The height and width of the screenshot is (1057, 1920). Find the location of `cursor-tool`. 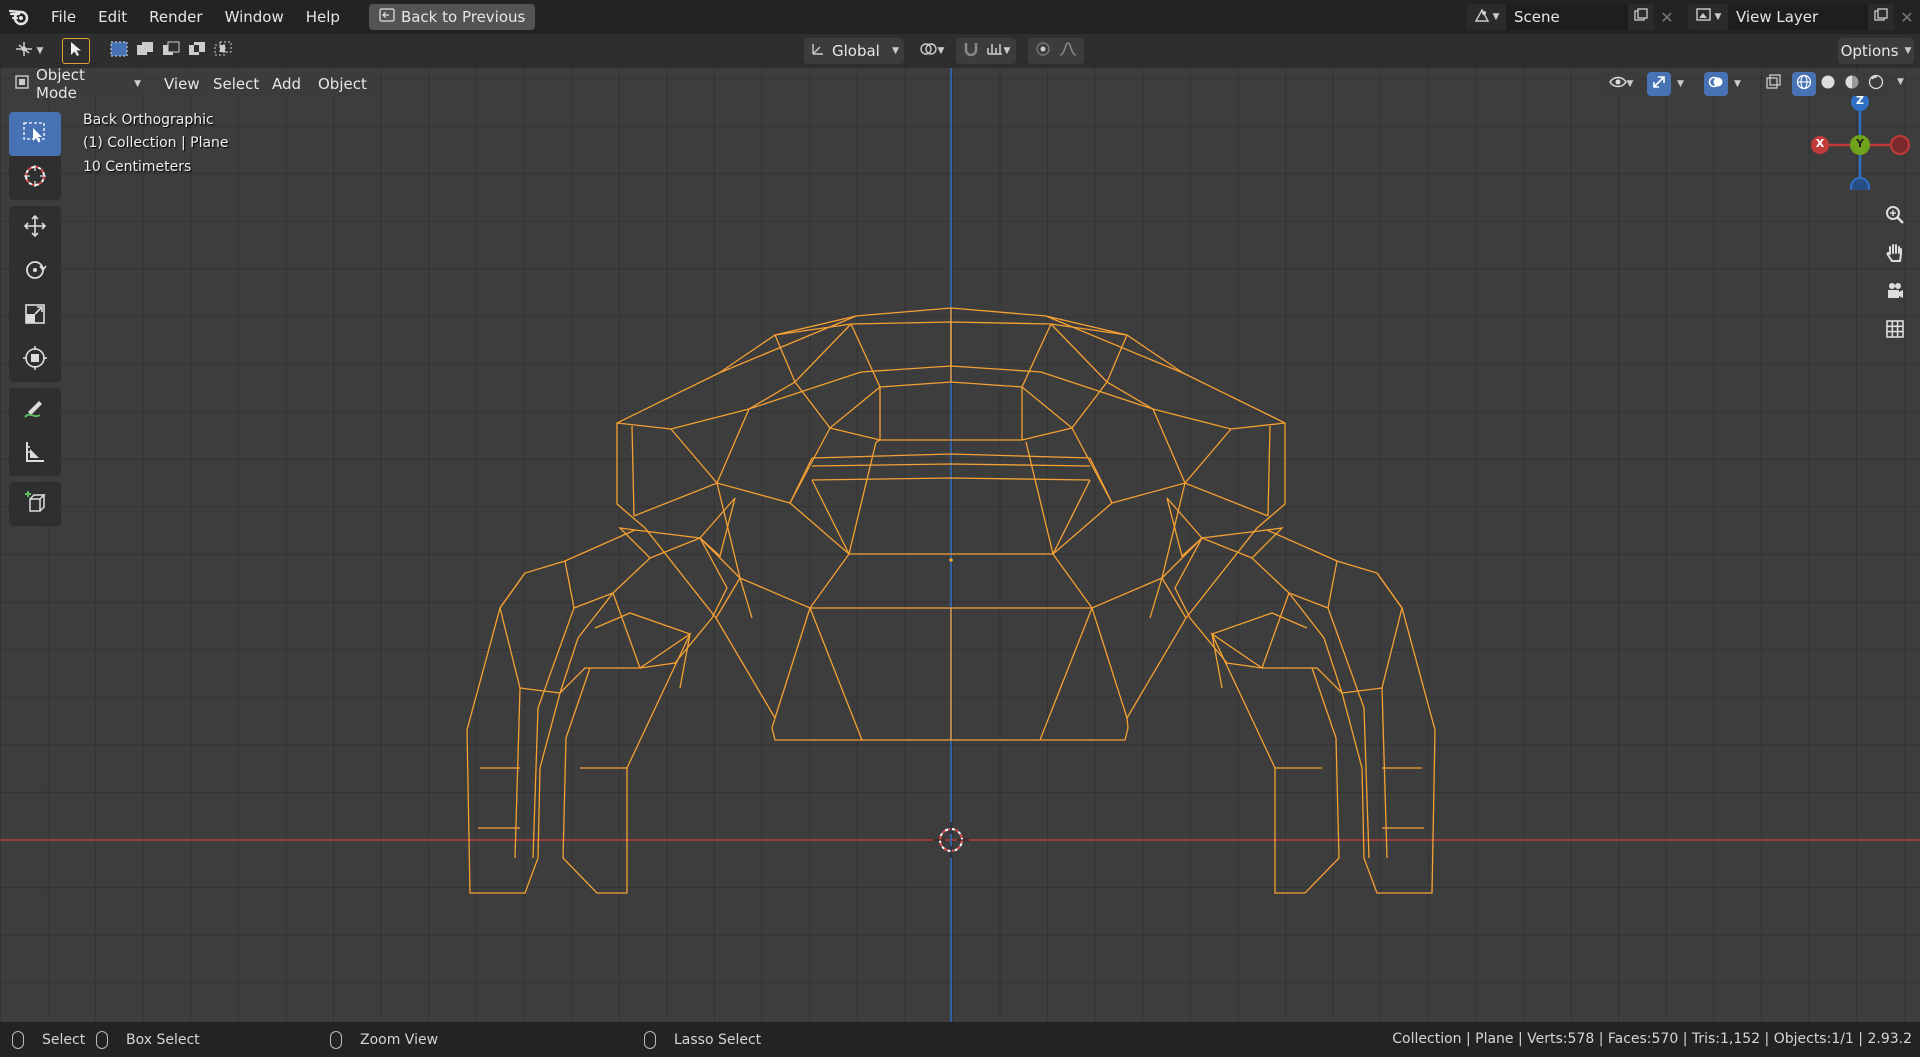

cursor-tool is located at coordinates (35, 178).